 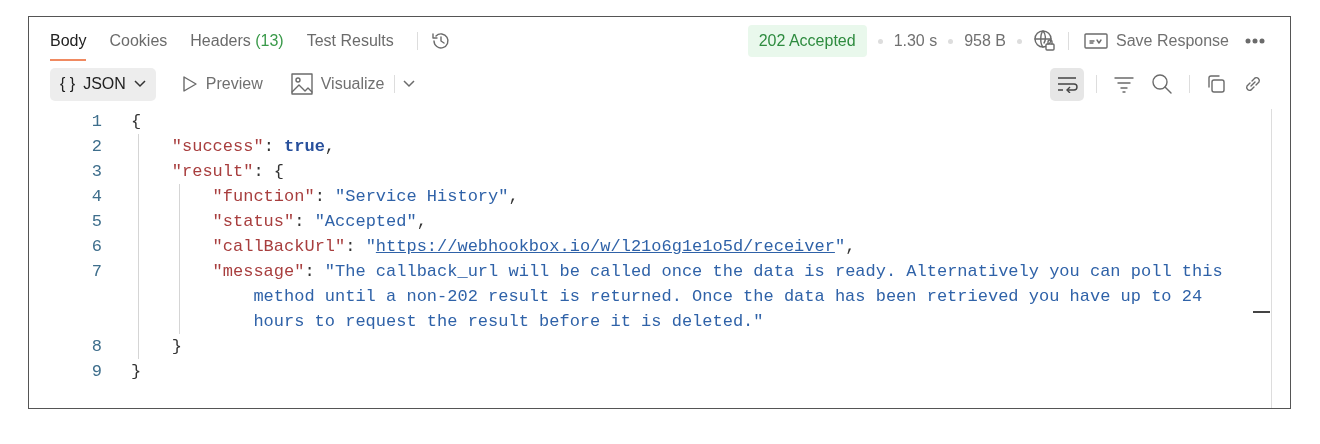 What do you see at coordinates (68, 41) in the screenshot?
I see `response-tab: Body` at bounding box center [68, 41].